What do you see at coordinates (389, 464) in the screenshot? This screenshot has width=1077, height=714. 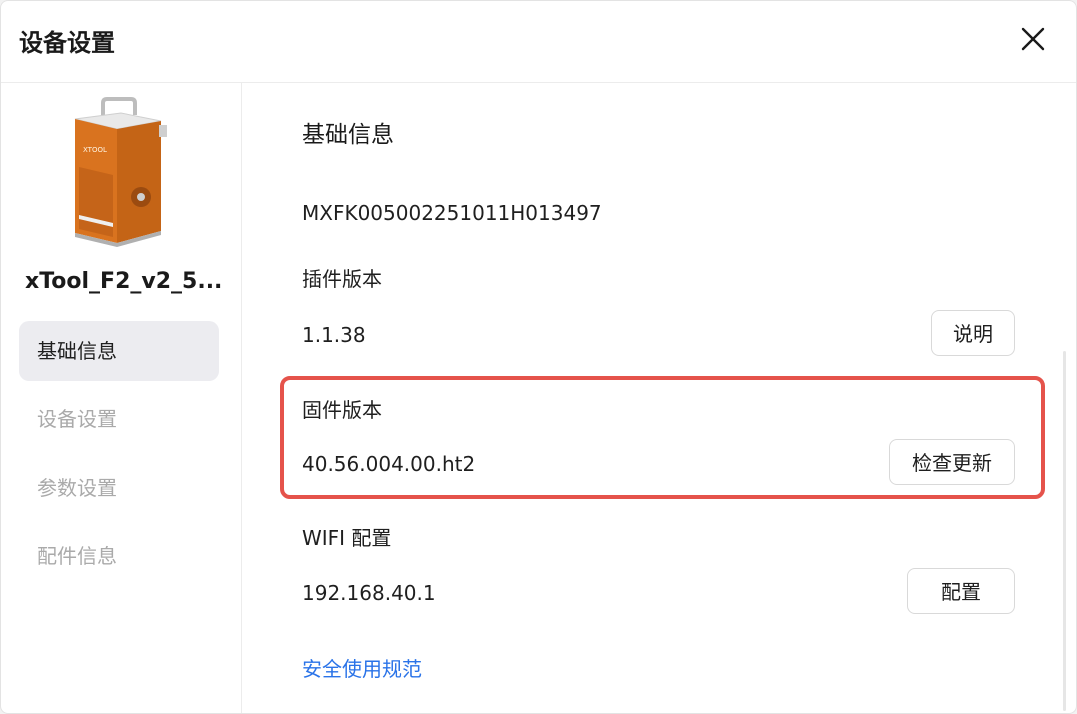 I see `firmware-version-value: 40.56.004.00.ht2` at bounding box center [389, 464].